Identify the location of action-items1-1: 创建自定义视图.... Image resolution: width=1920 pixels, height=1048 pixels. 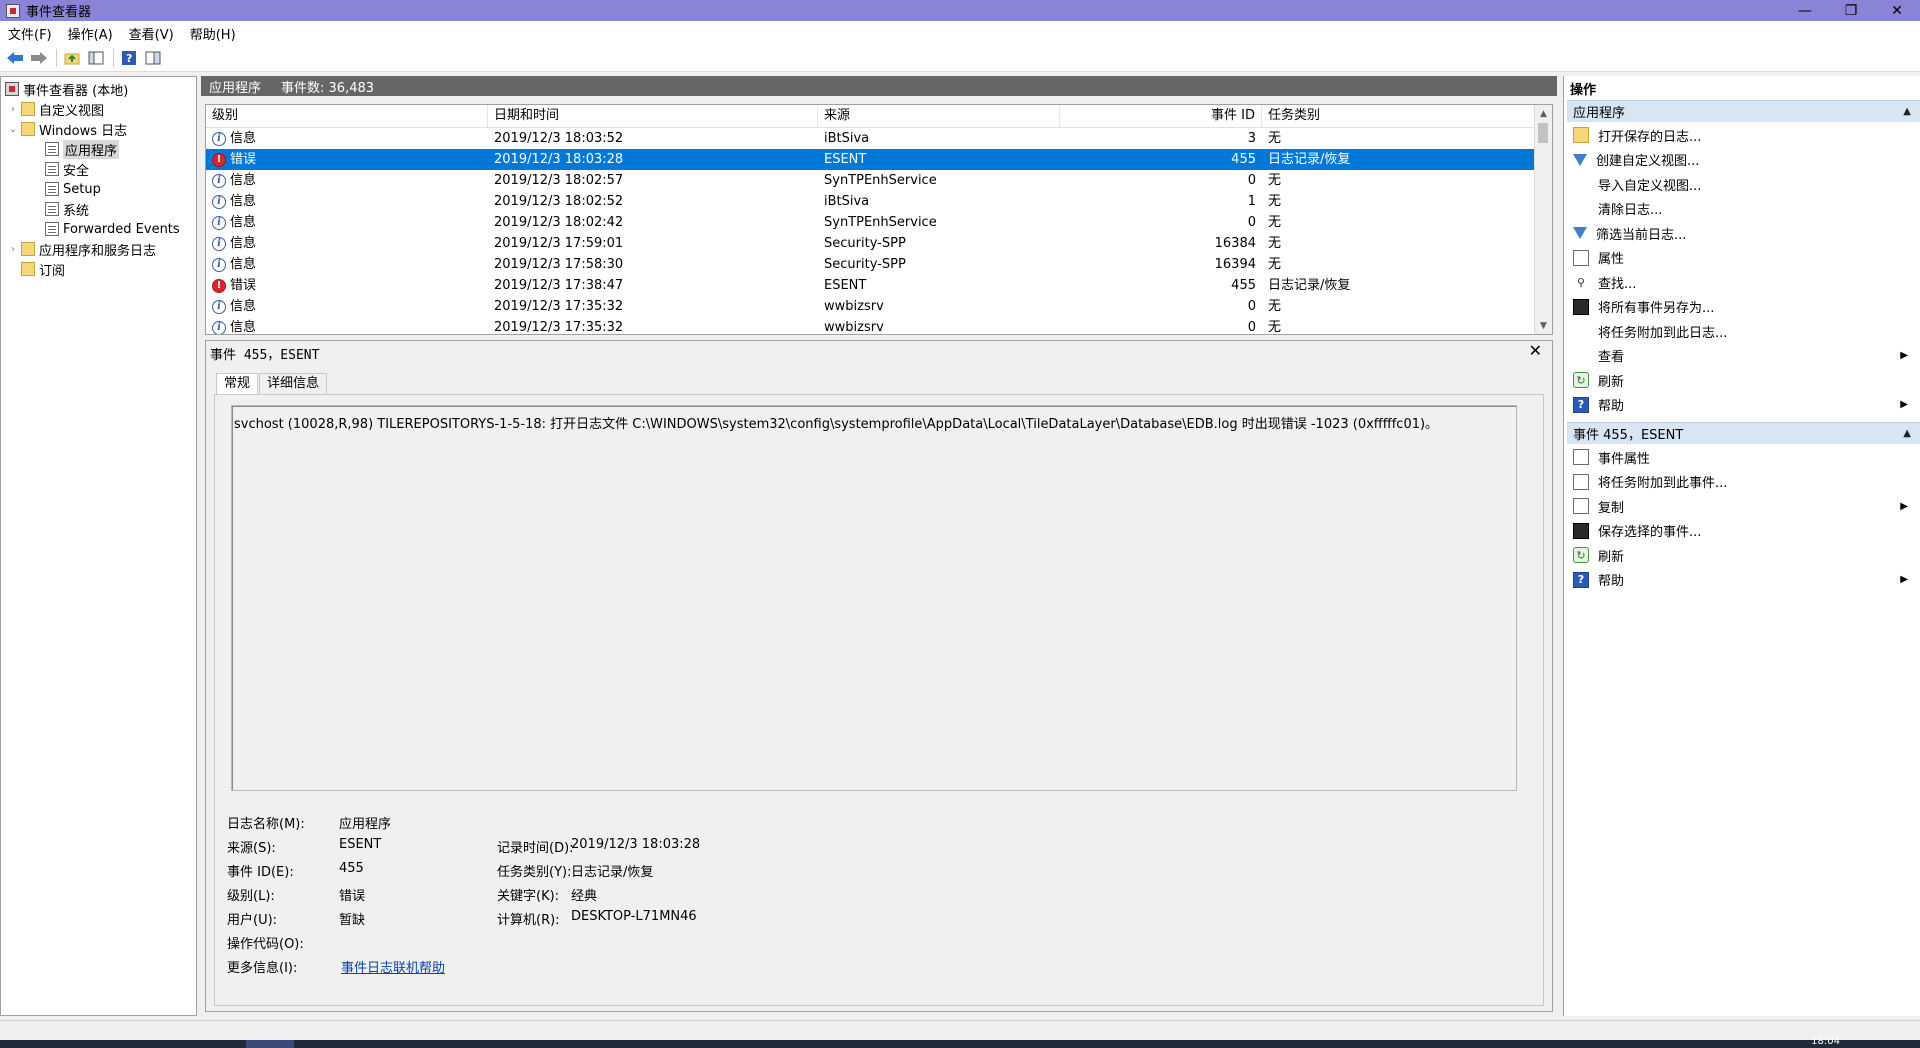
(1739, 160).